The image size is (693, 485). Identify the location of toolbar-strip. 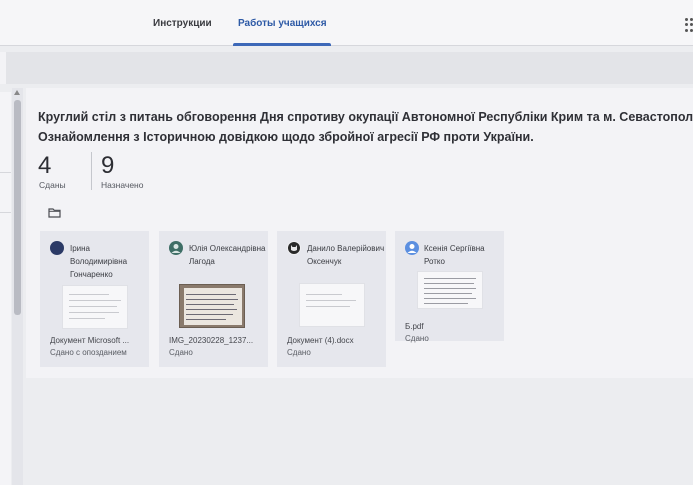
(346, 68).